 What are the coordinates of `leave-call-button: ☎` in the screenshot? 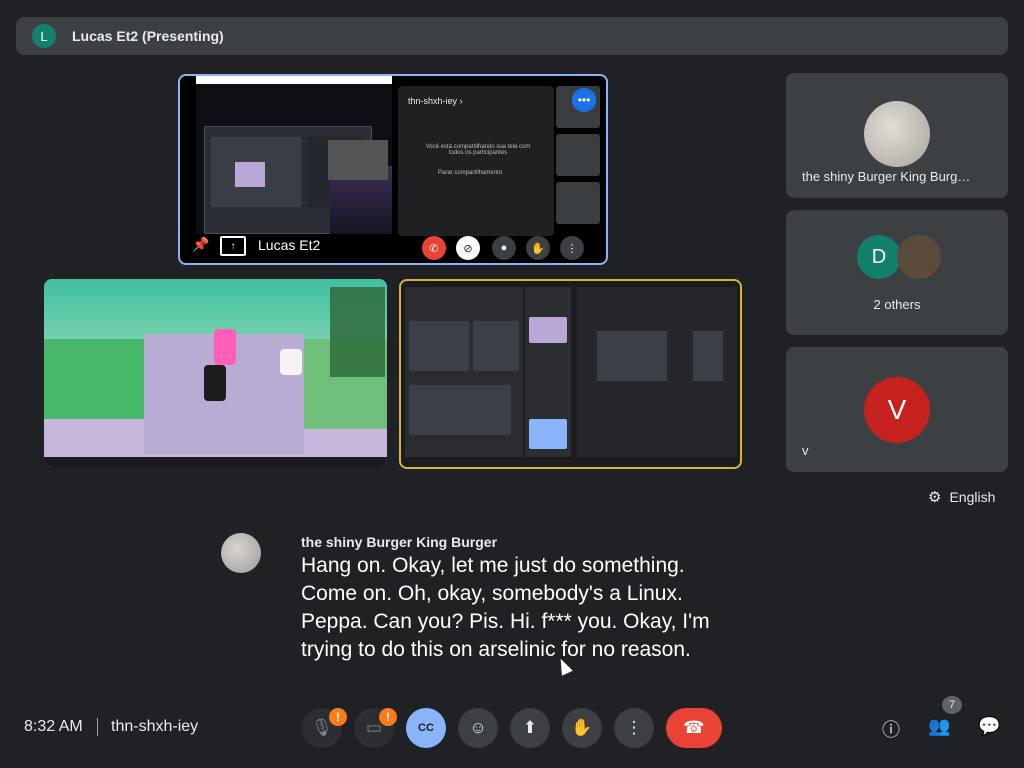 It's located at (694, 728).